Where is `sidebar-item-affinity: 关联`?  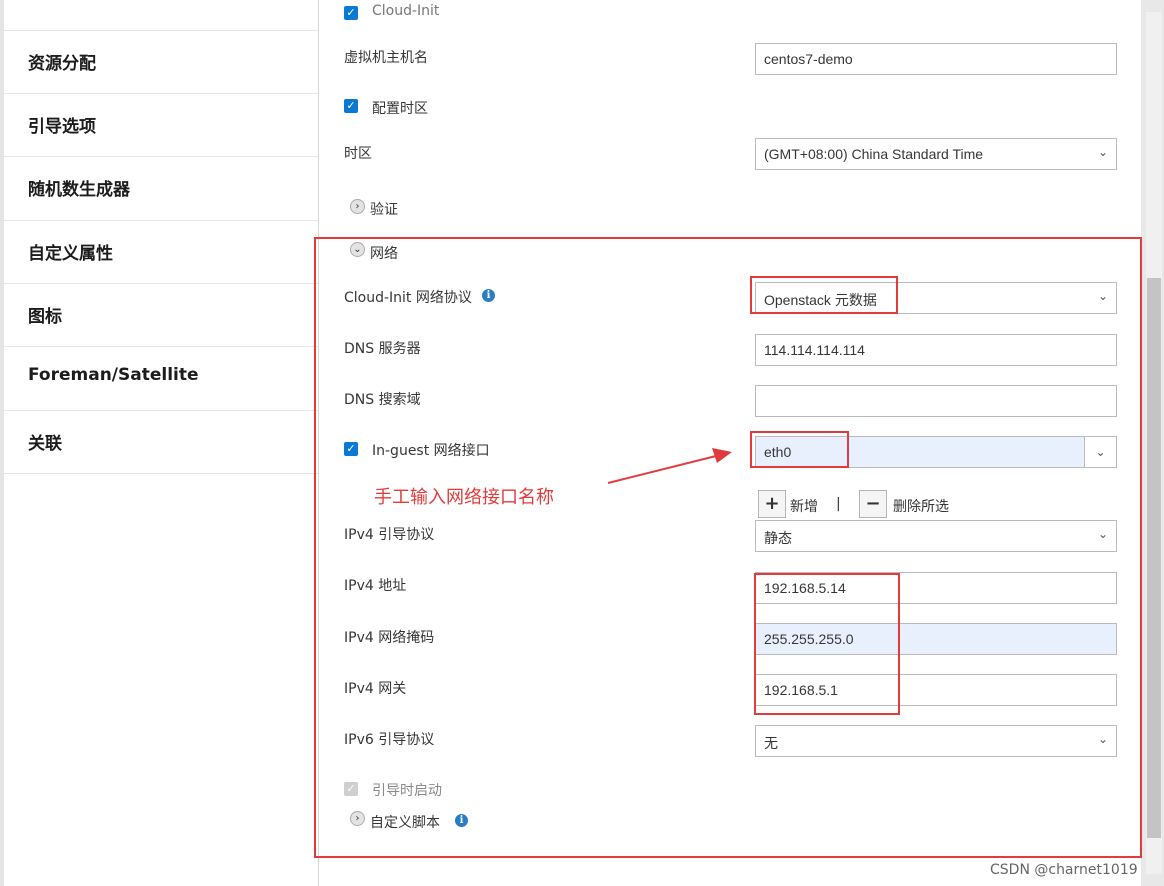
sidebar-item-affinity: 关联 is located at coordinates (161, 441).